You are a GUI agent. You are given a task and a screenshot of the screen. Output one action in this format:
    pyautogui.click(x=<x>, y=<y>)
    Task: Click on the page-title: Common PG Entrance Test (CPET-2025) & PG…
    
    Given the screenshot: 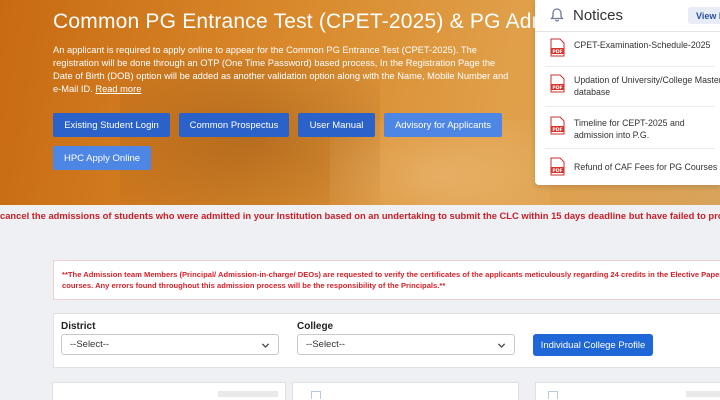 What is the action you would take?
    pyautogui.click(x=329, y=21)
    